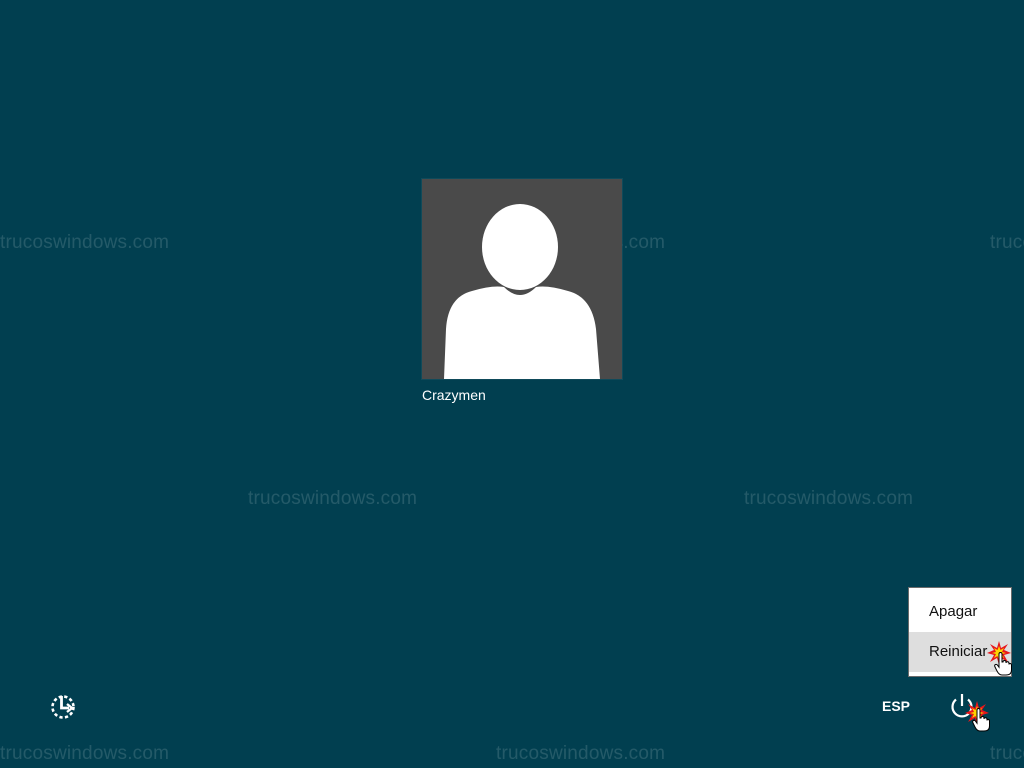  I want to click on user-silhouette-icon, so click(522, 291).